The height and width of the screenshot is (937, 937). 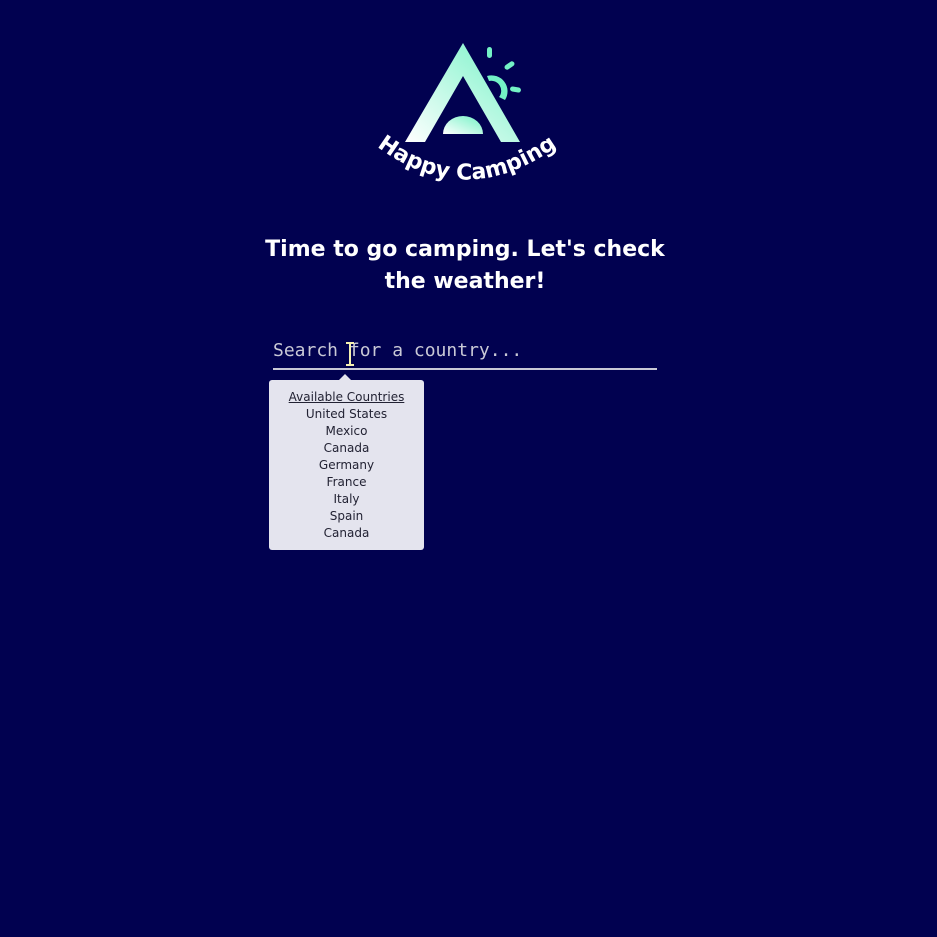 What do you see at coordinates (346, 414) in the screenshot?
I see `country-option: United States` at bounding box center [346, 414].